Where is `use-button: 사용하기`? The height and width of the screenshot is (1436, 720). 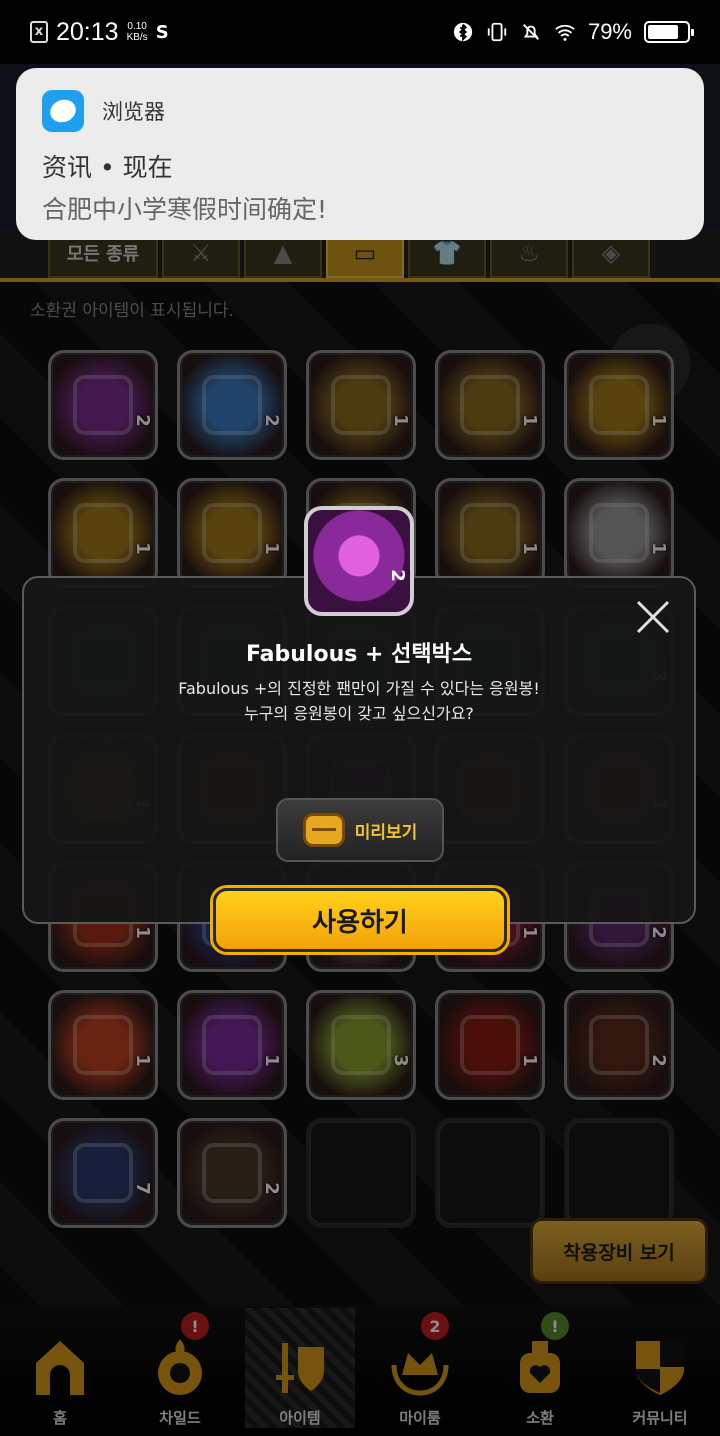
use-button: 사용하기 is located at coordinates (360, 920).